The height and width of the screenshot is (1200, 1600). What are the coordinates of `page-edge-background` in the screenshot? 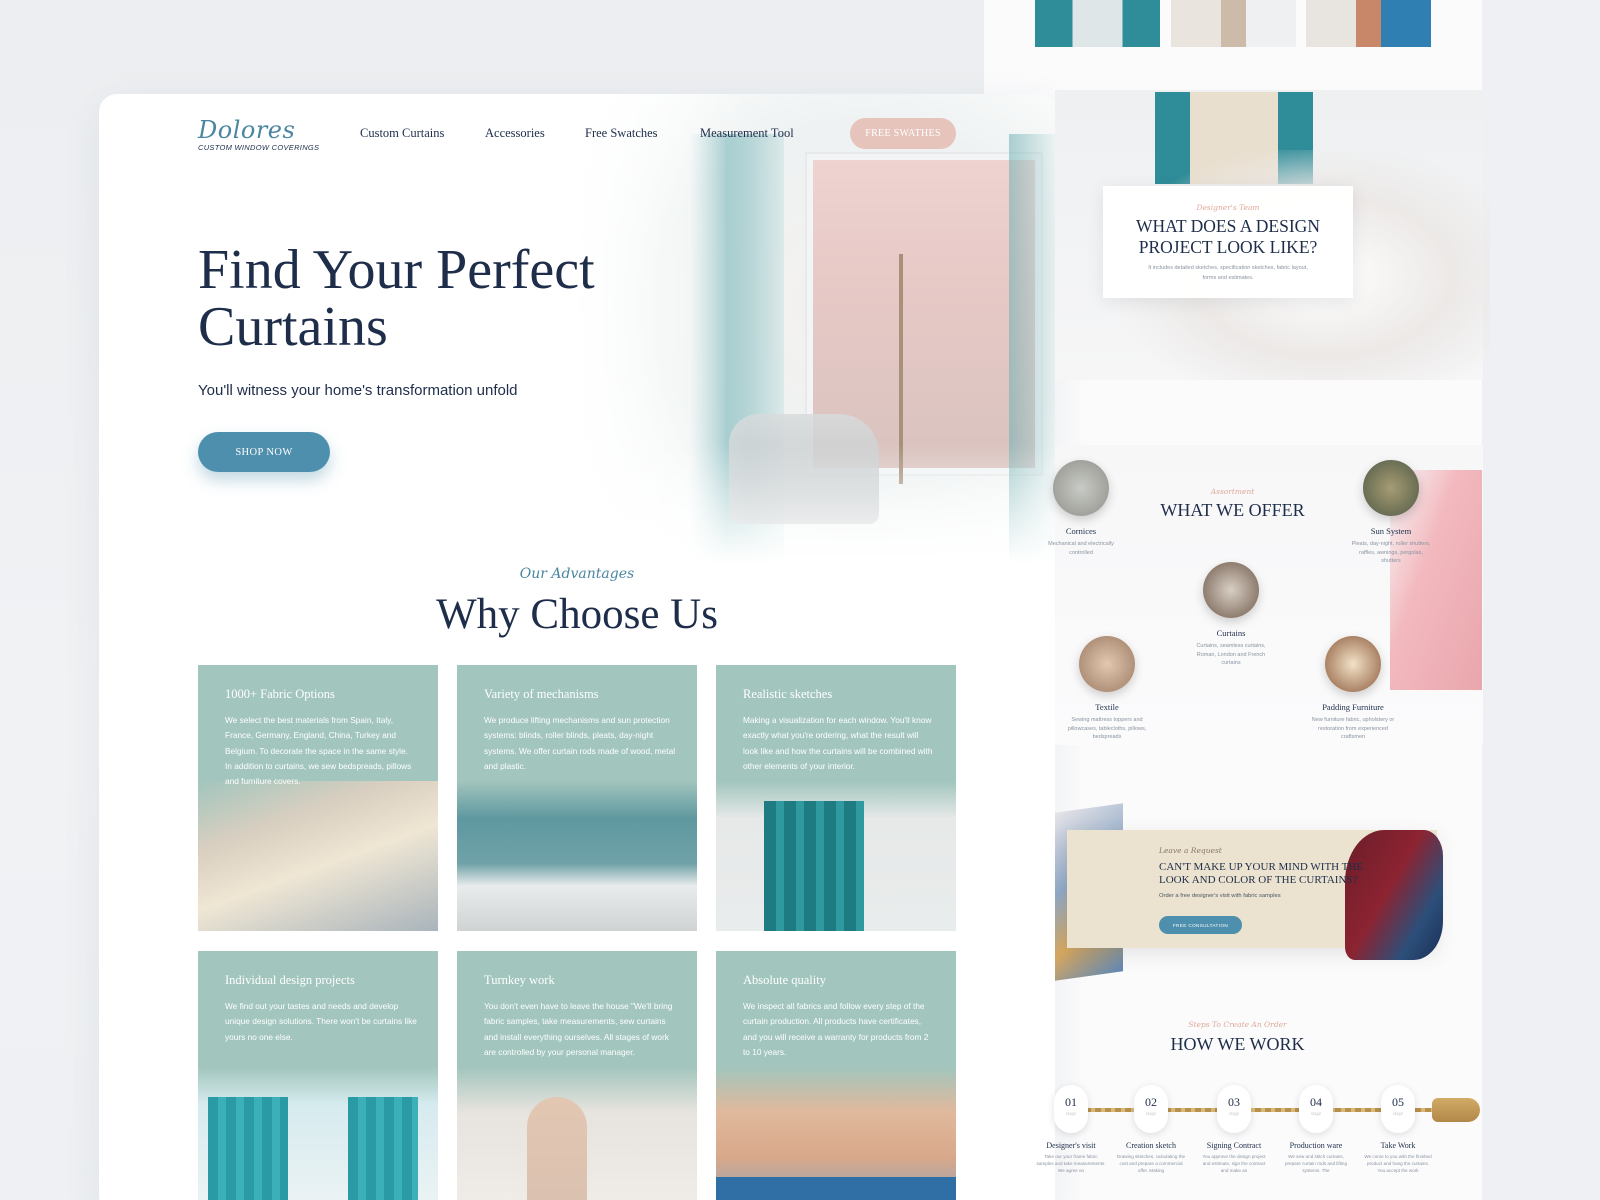 It's located at (1541, 600).